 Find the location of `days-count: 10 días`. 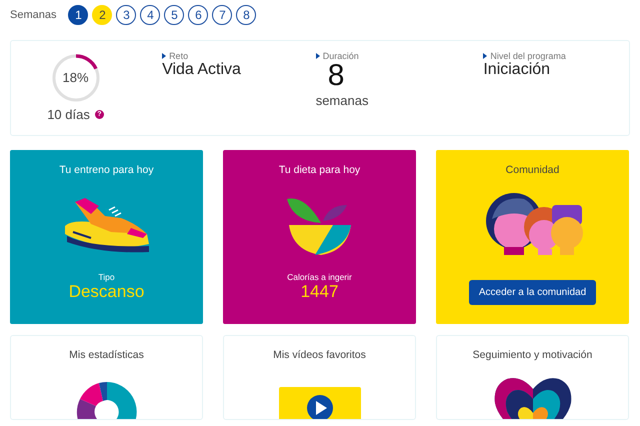

days-count: 10 días is located at coordinates (68, 114).